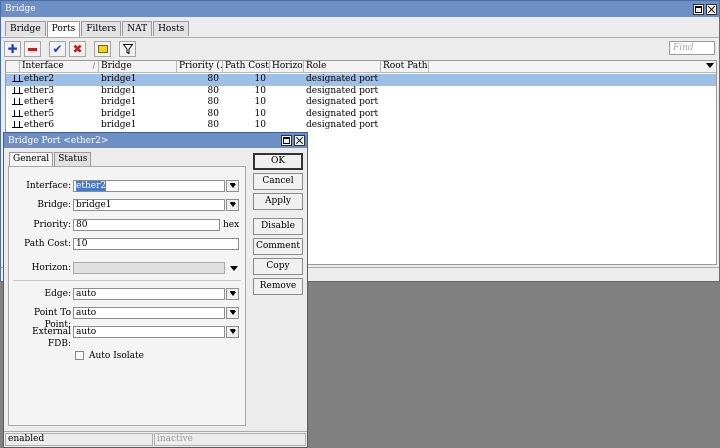  Describe the element at coordinates (171, 28) in the screenshot. I see `tab-hosts: Hosts` at that location.